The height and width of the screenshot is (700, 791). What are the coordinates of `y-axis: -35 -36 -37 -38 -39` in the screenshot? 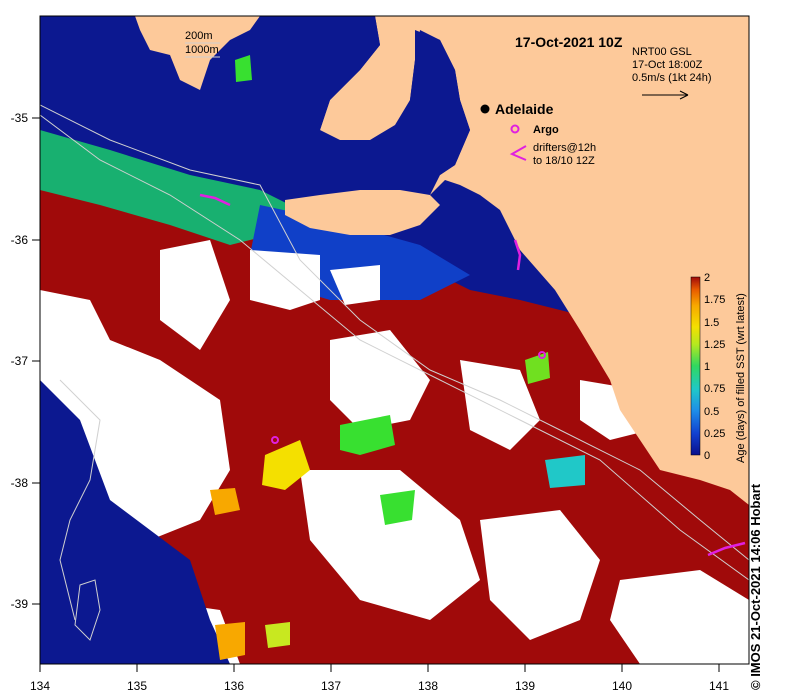 It's located at (25, 361).